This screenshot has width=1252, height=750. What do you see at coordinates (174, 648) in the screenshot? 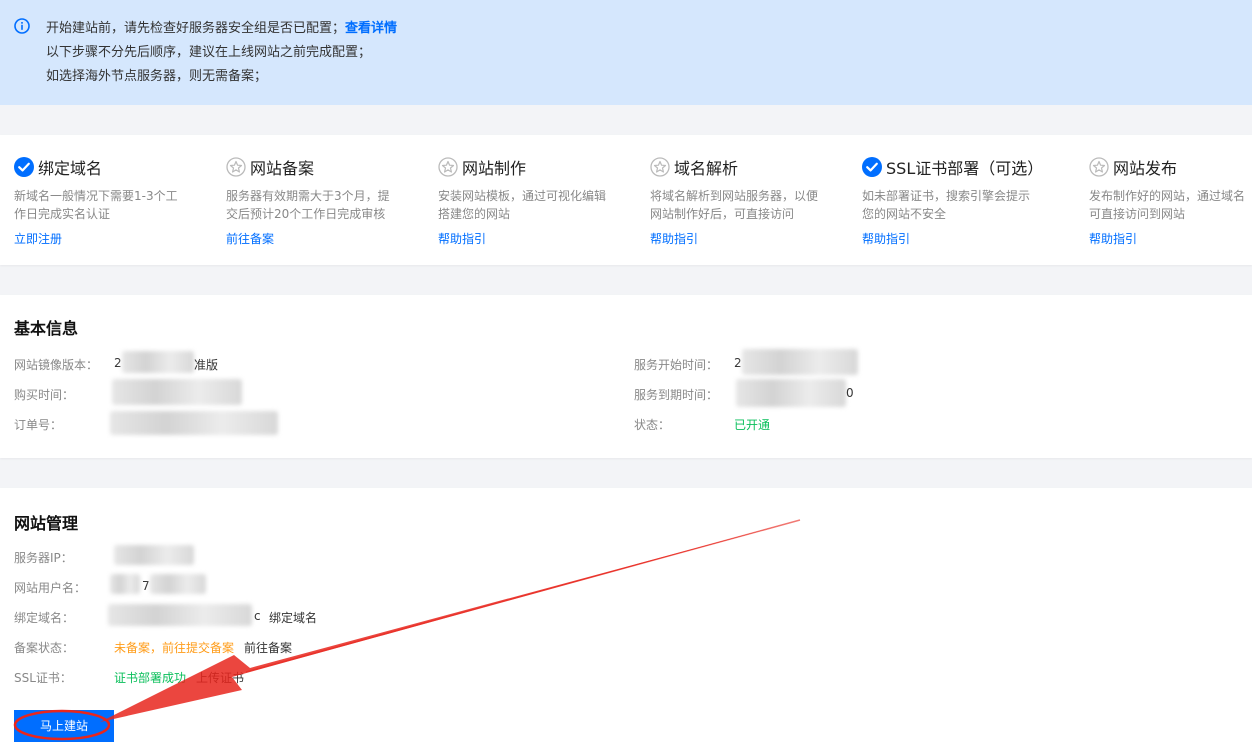
I see `icp-status-text: 未备案，前往提交备案` at bounding box center [174, 648].